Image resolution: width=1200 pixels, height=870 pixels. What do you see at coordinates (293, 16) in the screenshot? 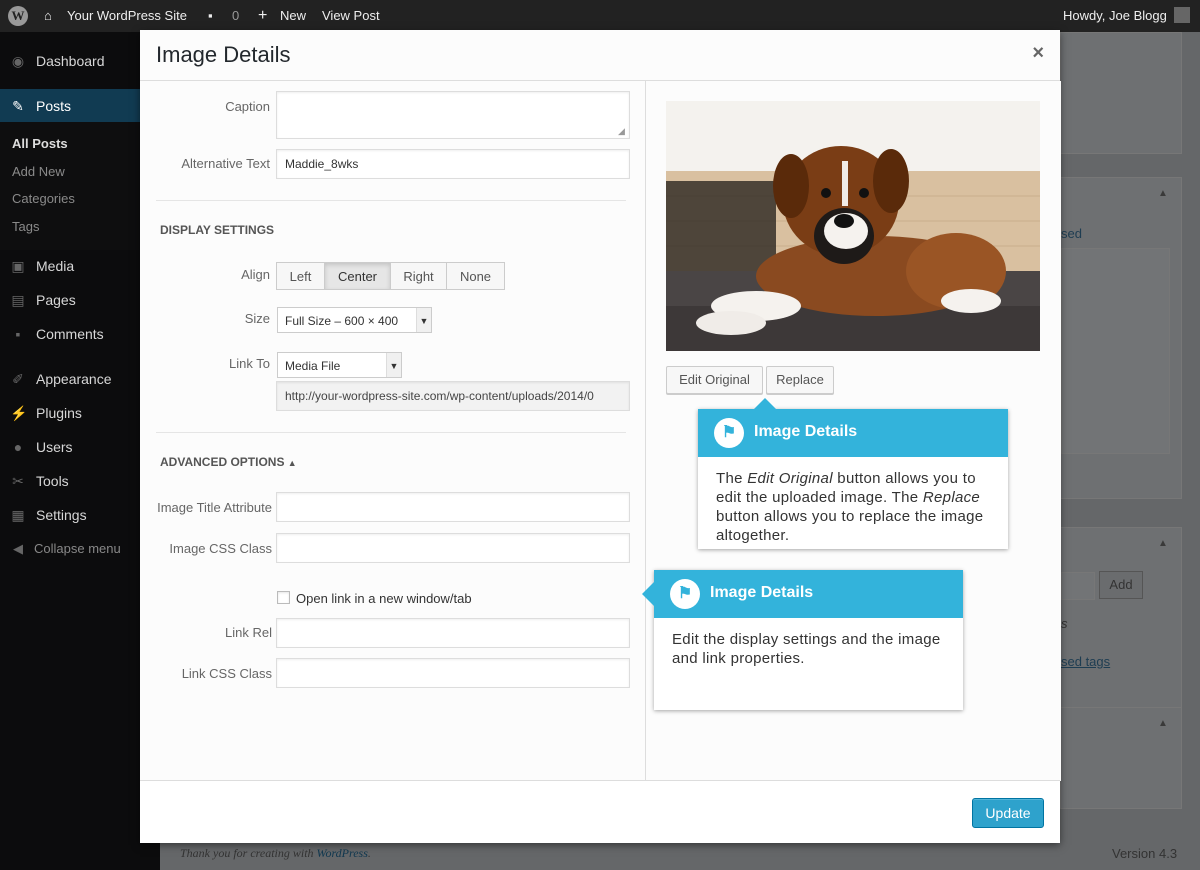
I see `new-link: New` at bounding box center [293, 16].